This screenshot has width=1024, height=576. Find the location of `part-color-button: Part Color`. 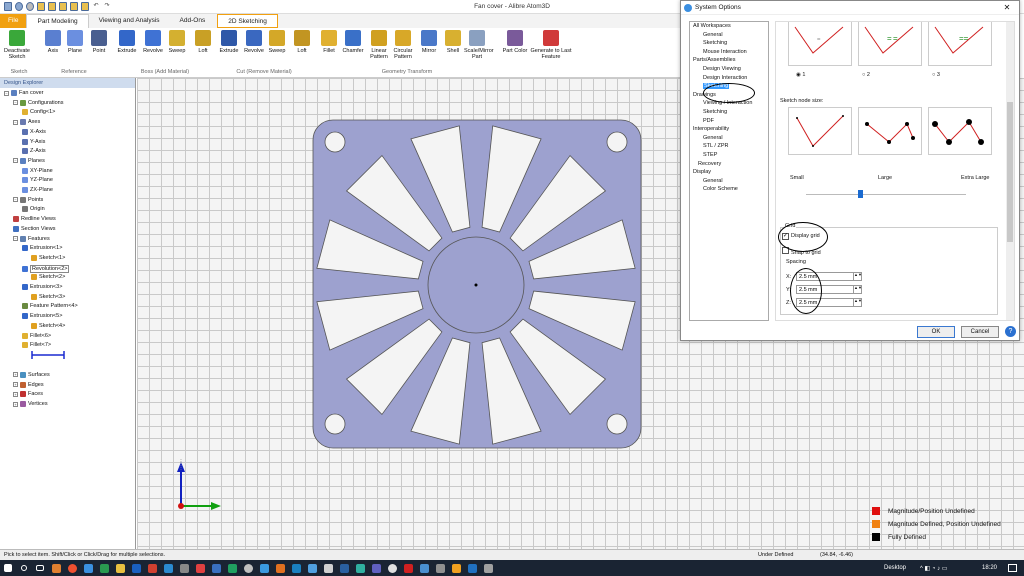

part-color-button: Part Color is located at coordinates (515, 42).